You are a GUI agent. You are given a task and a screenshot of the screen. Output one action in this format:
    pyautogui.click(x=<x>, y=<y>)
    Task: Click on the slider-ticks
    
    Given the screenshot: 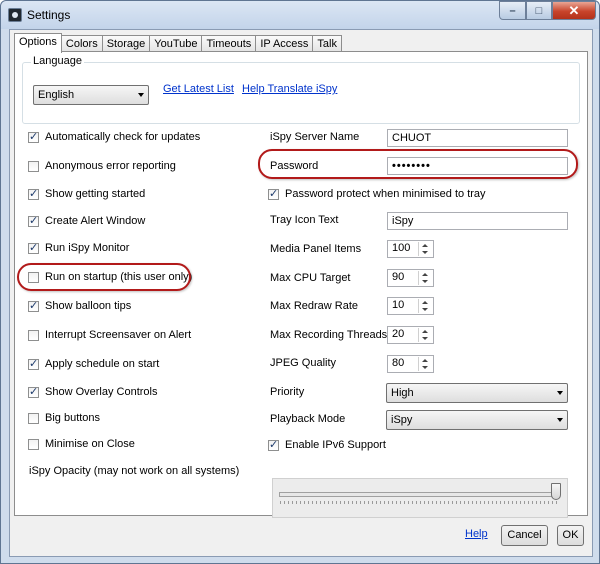 What is the action you would take?
    pyautogui.click(x=420, y=502)
    